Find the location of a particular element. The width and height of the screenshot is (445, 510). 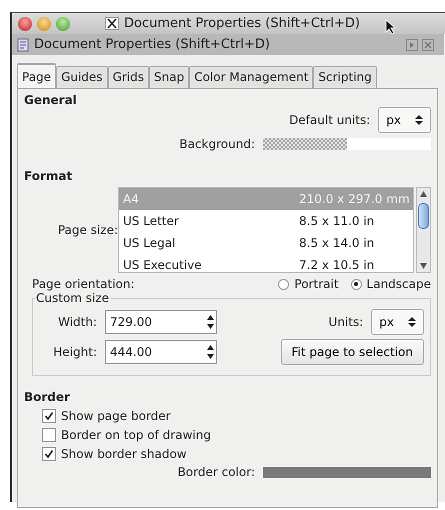

group-title: Custom size is located at coordinates (72, 298).